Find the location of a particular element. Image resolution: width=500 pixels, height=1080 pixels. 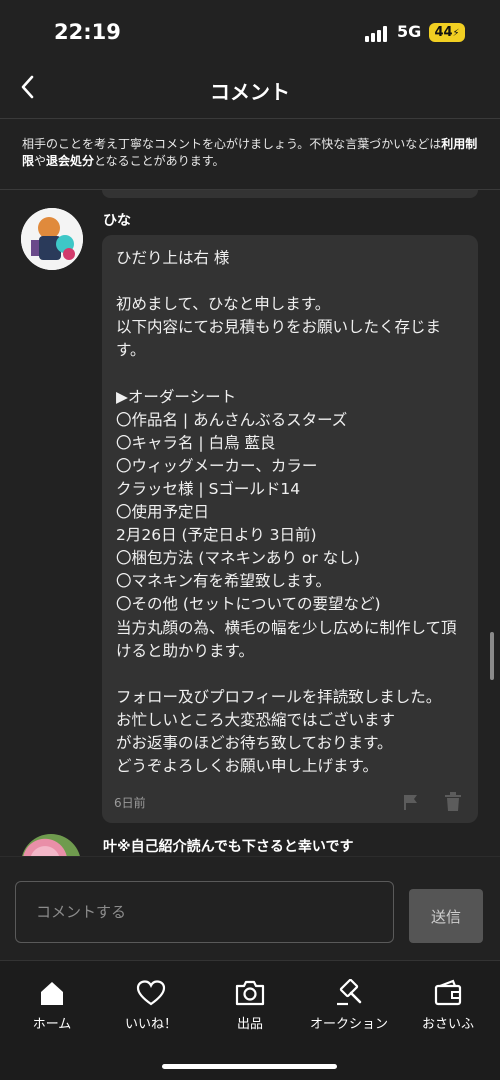

tab-auction: オークション is located at coordinates (349, 1009).